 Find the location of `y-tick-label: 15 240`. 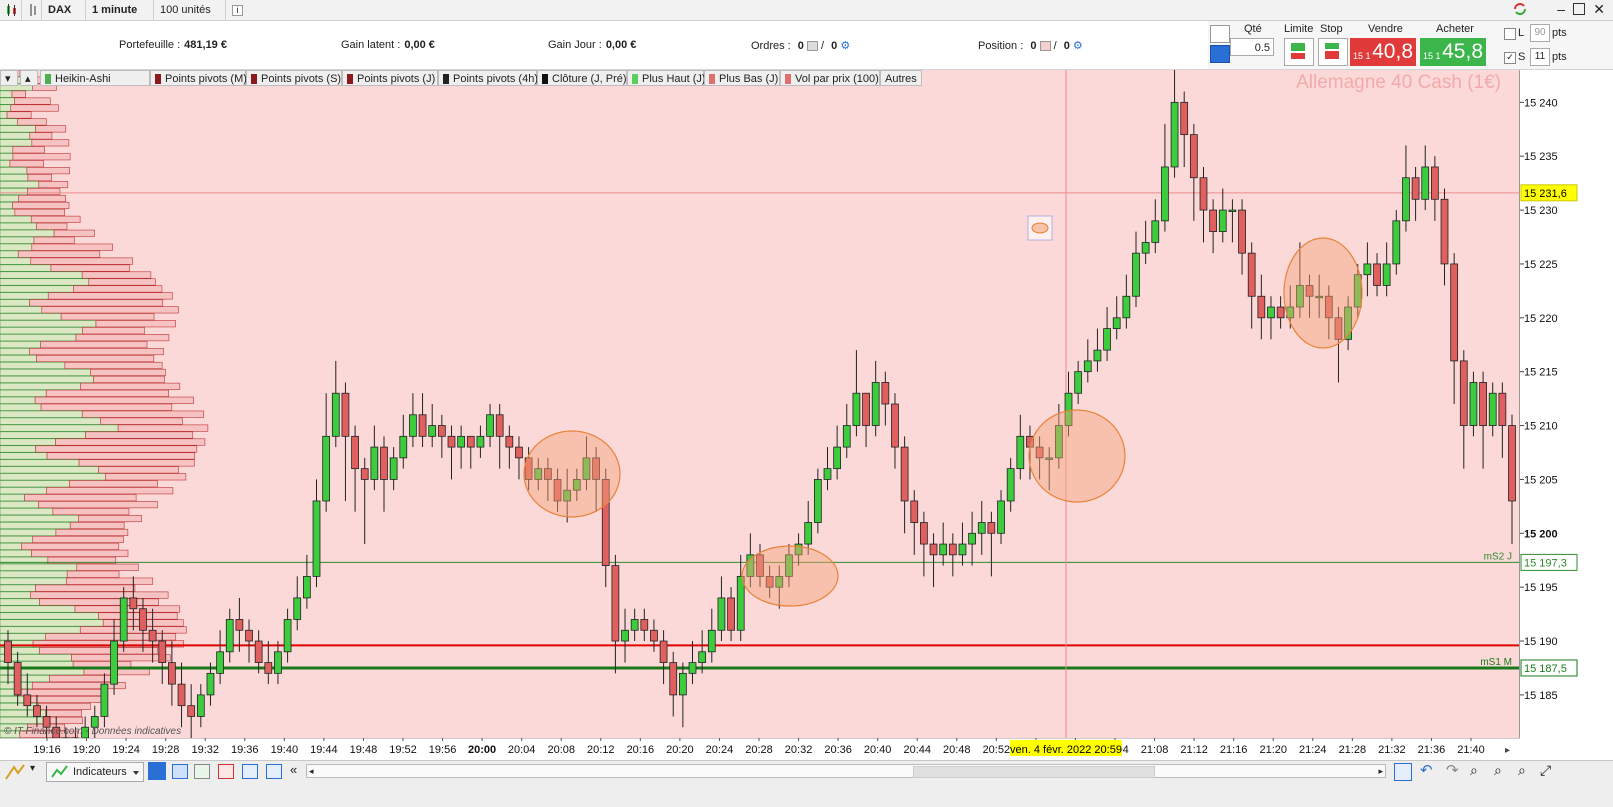

y-tick-label: 15 240 is located at coordinates (1541, 103).